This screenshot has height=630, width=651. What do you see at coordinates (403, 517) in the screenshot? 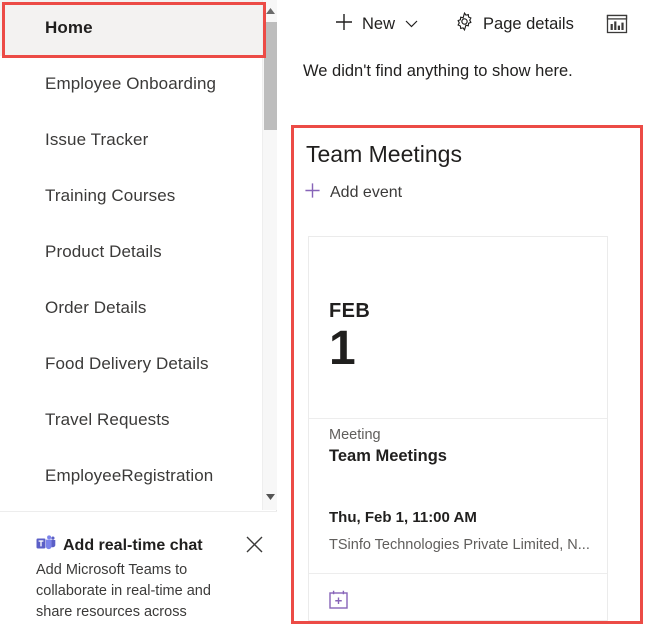
I see `event-datetime: Thu, Feb 1, 11:00 AM` at bounding box center [403, 517].